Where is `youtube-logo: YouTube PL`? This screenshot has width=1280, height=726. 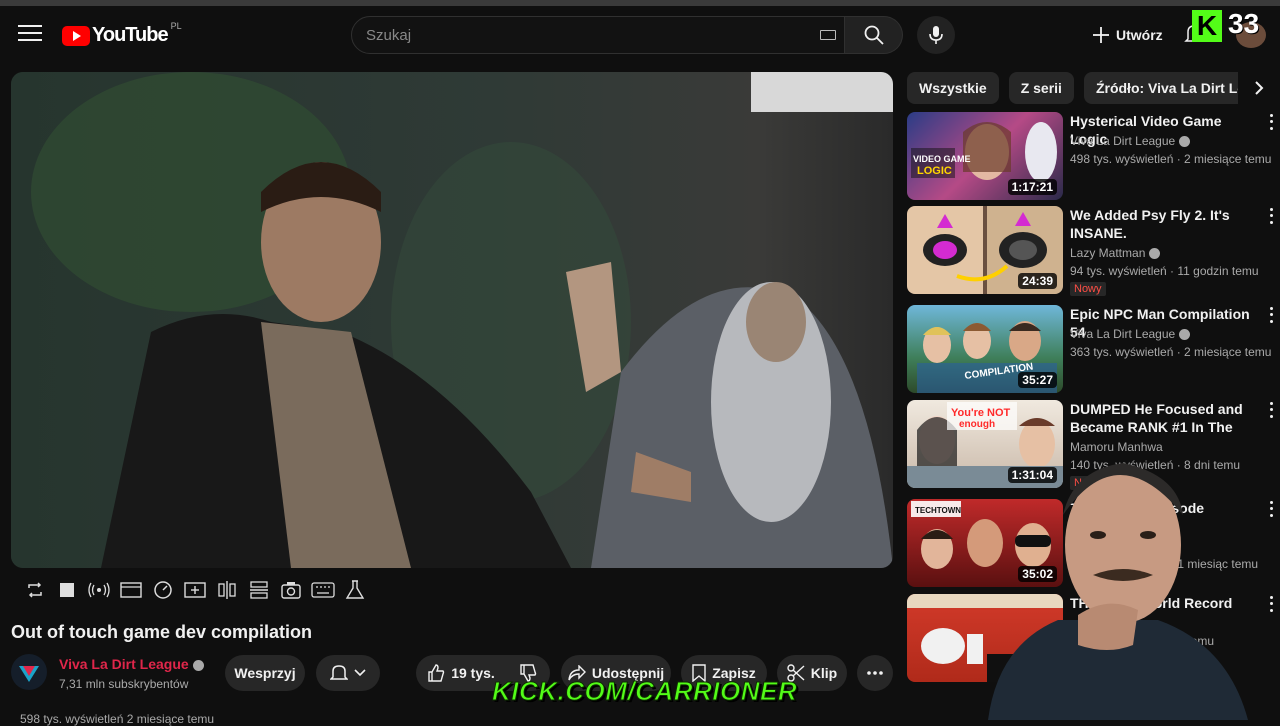 youtube-logo: YouTube PL is located at coordinates (122, 33).